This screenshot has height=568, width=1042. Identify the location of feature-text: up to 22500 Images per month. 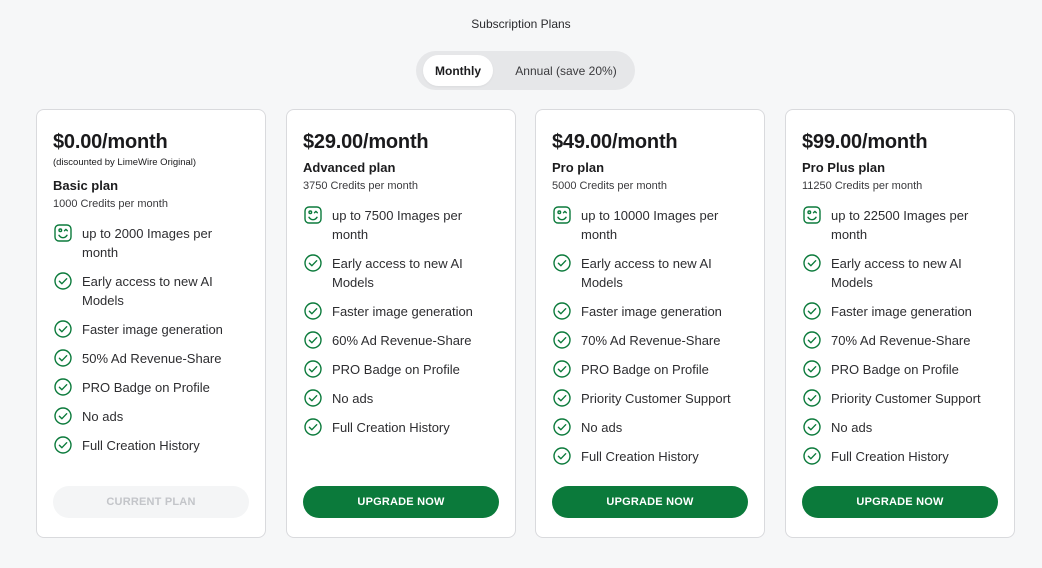
(900, 225).